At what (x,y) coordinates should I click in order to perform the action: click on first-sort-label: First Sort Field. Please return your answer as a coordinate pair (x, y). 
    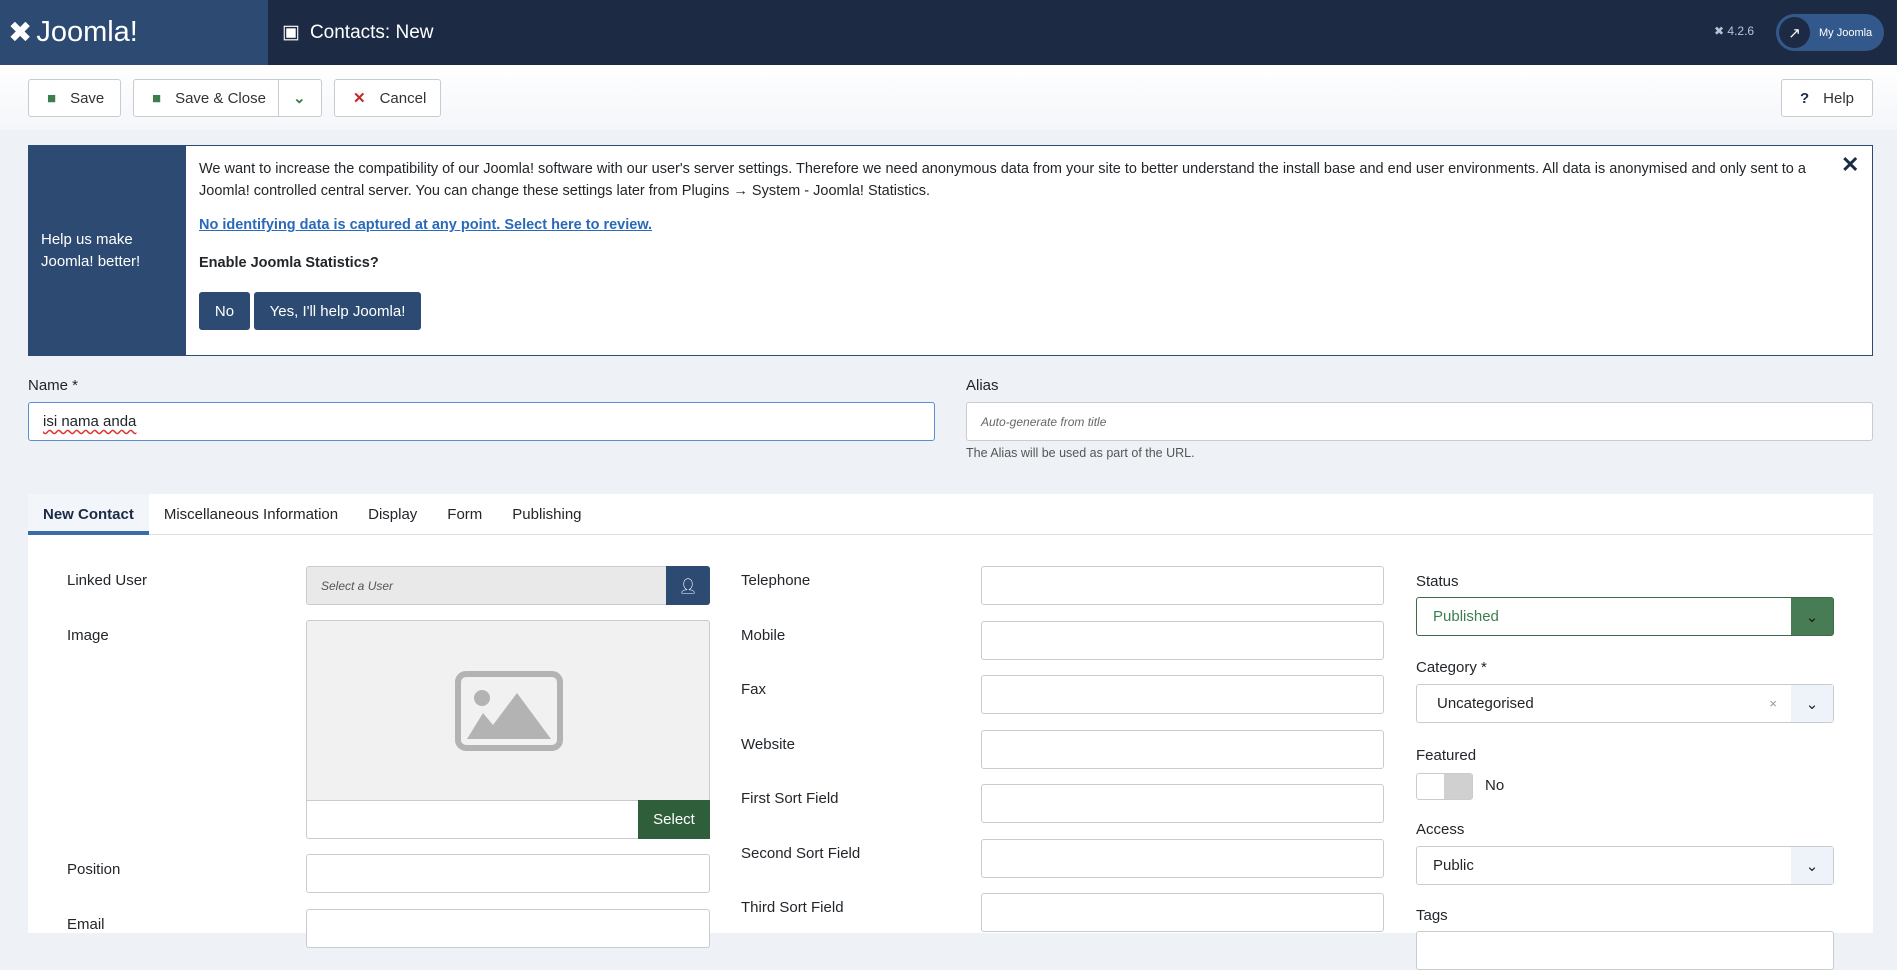
    Looking at the image, I should click on (790, 798).